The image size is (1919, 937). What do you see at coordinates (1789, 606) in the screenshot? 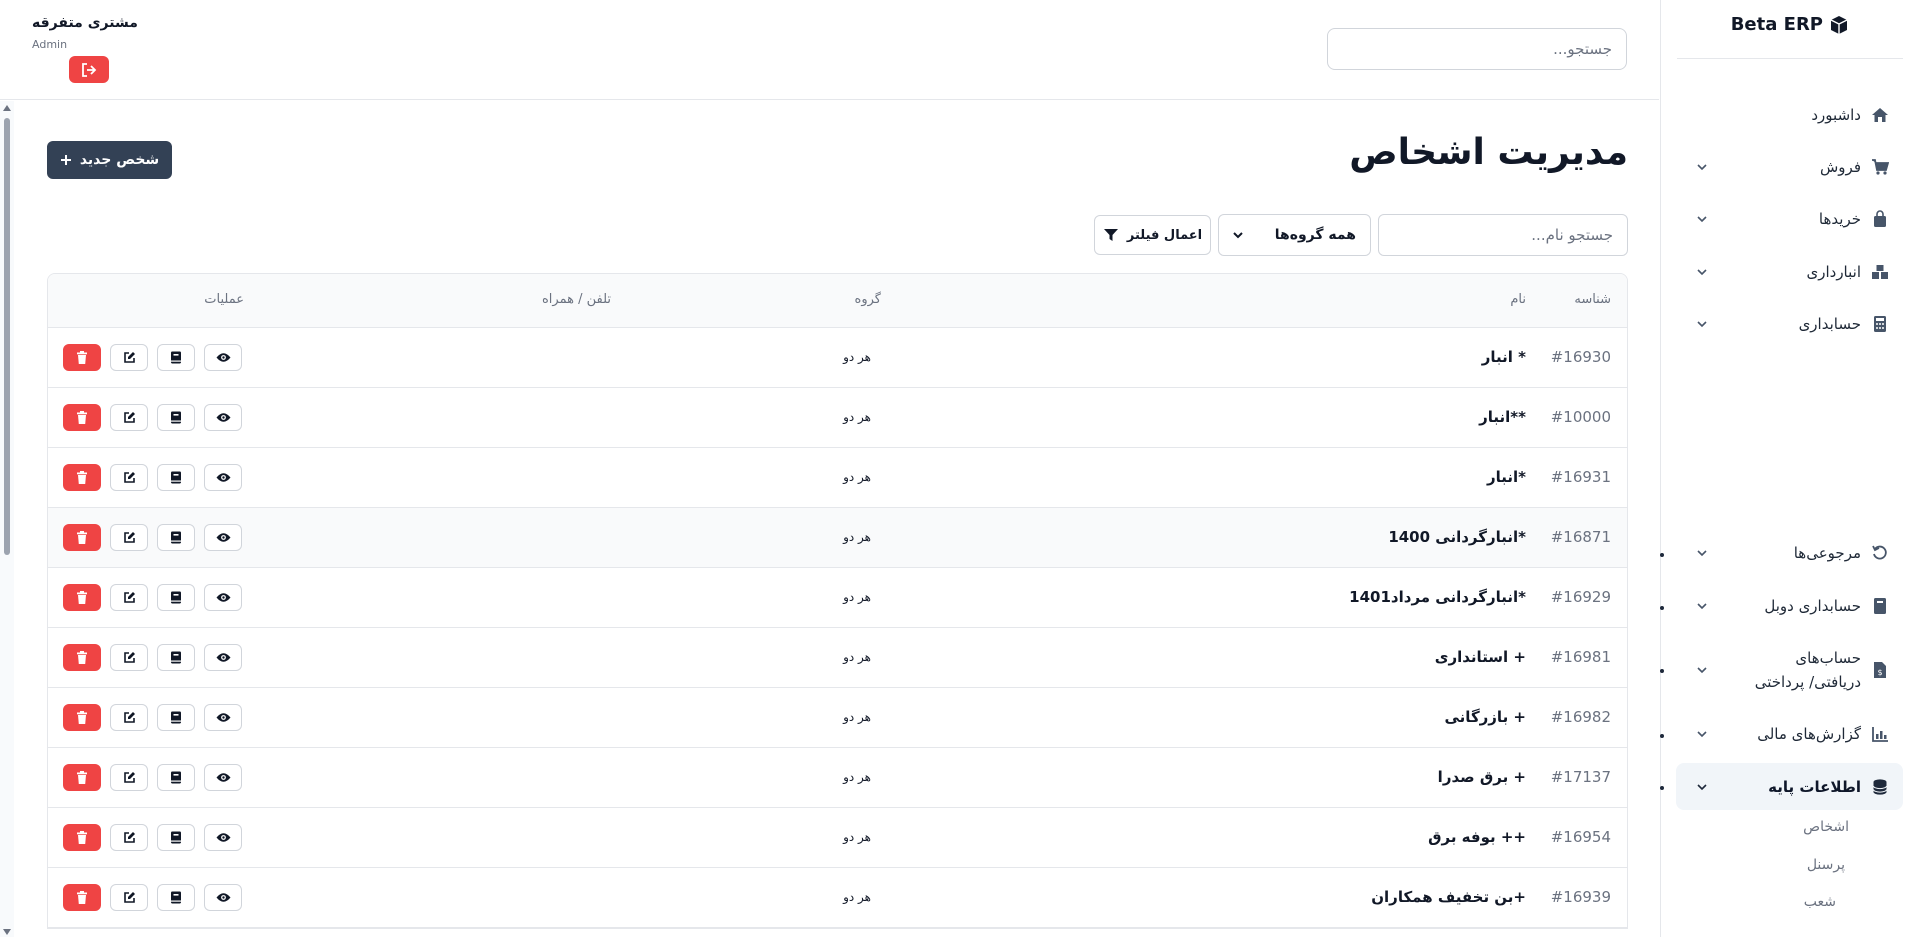
I see `sidebar-item-double-entry: حسابداری دوبل` at bounding box center [1789, 606].